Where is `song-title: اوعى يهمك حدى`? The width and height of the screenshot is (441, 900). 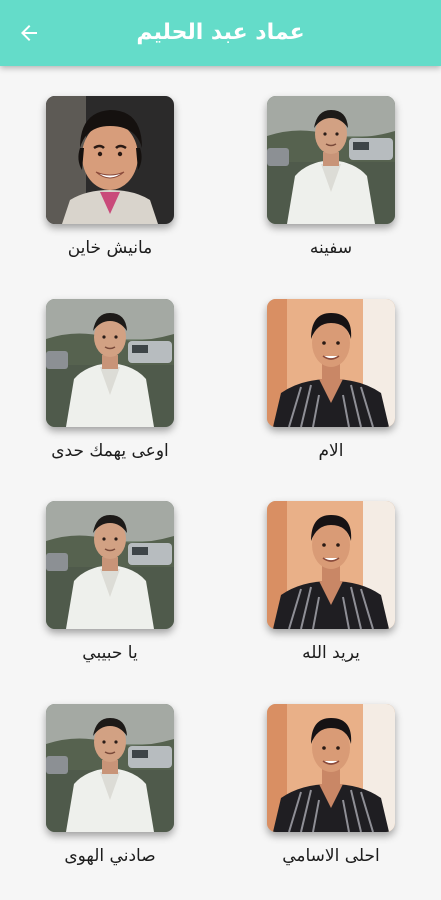
song-title: اوعى يهمك حدى is located at coordinates (110, 451).